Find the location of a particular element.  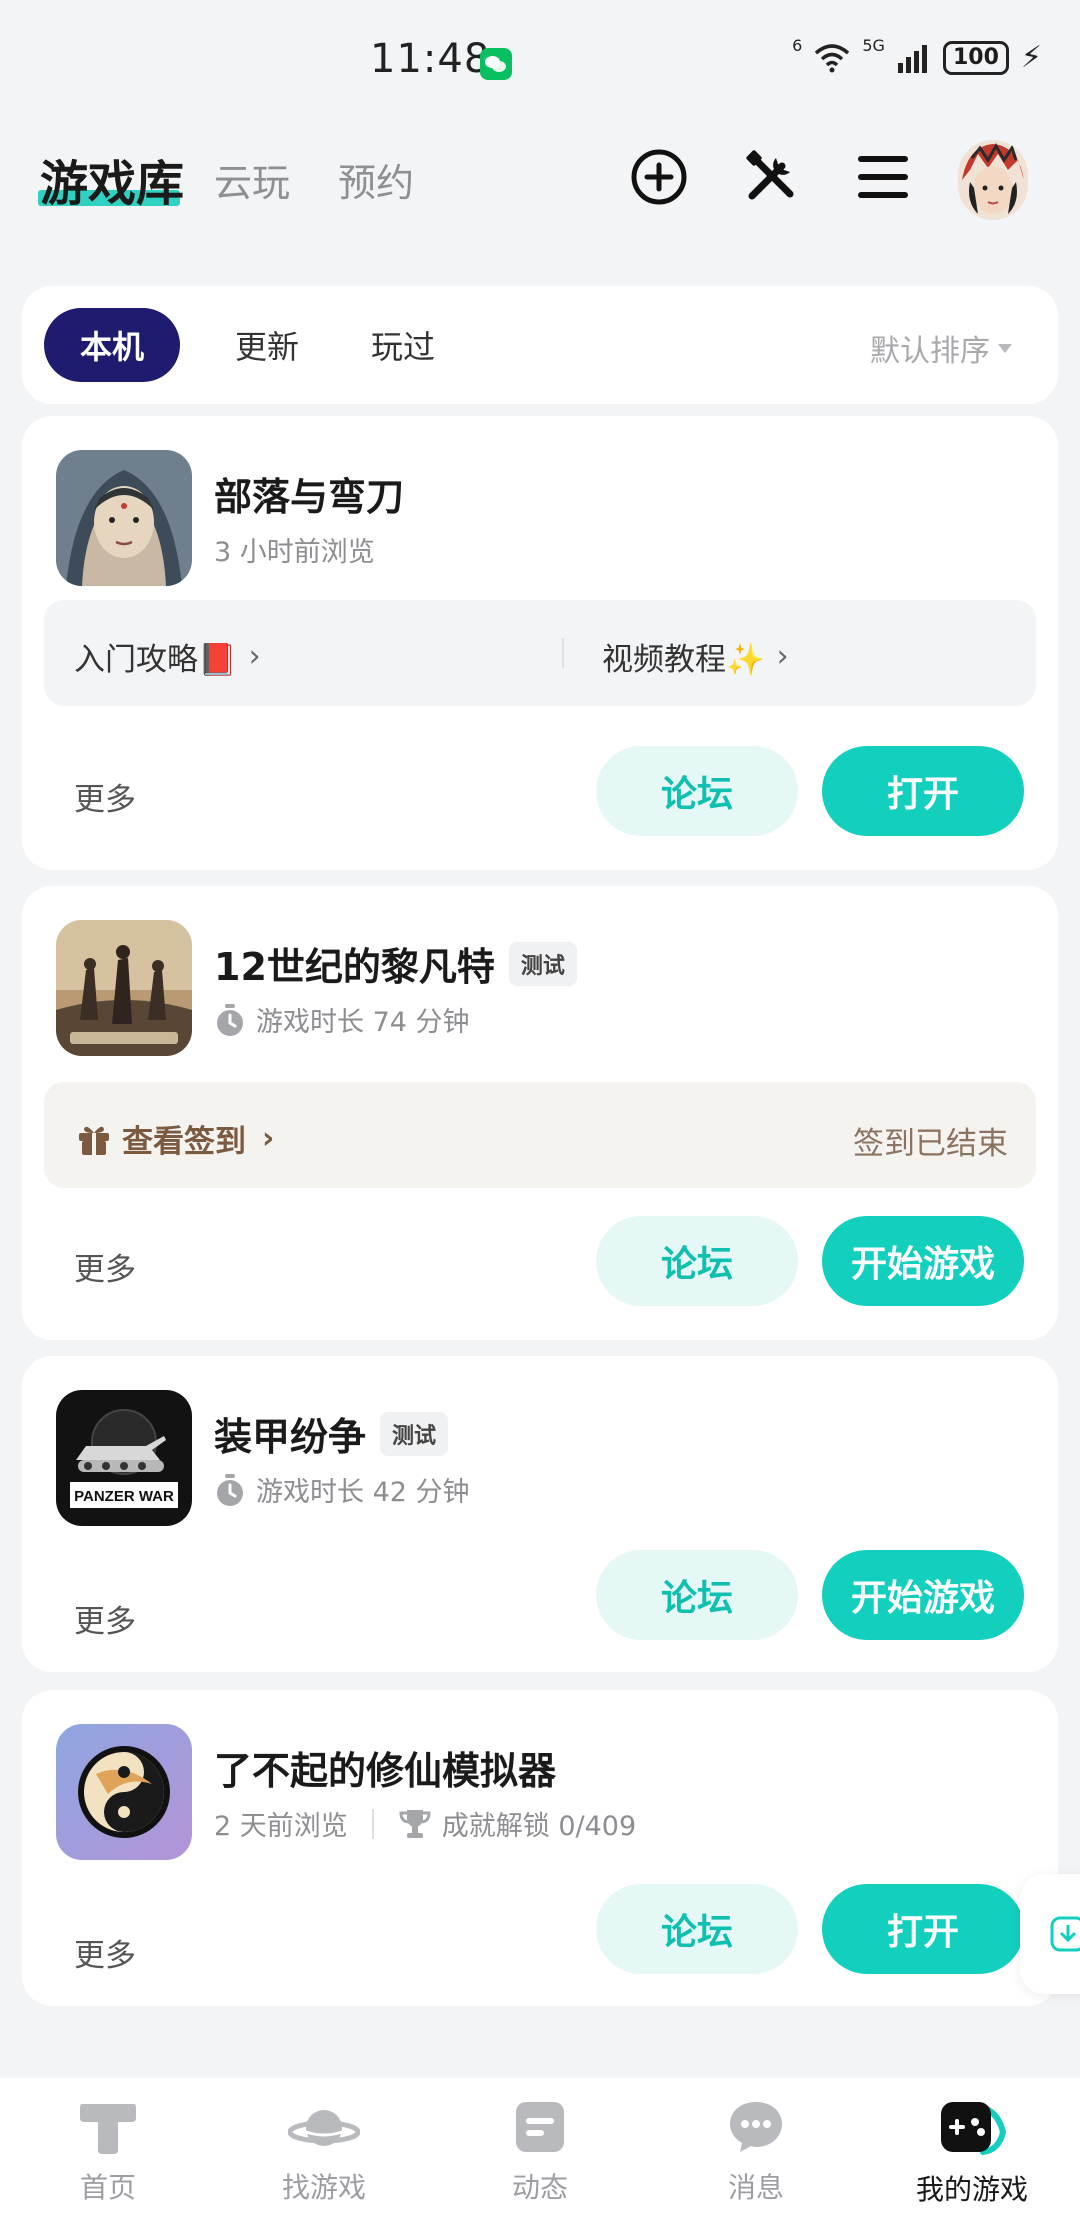

sort-dropdown: 默认排序 is located at coordinates (941, 348).